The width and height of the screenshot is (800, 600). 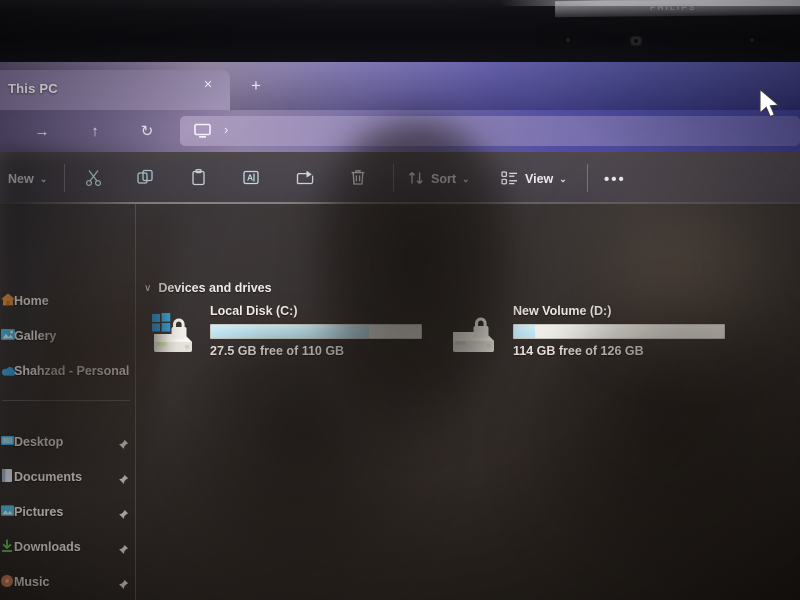 What do you see at coordinates (95, 132) in the screenshot?
I see `up-icon: ↑` at bounding box center [95, 132].